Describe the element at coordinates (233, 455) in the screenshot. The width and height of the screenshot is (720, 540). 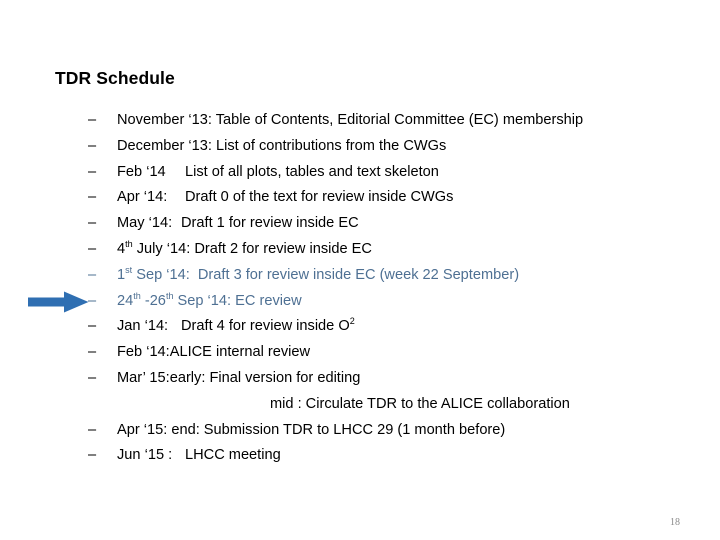
I see `list-item-detail: LHCC meeting` at that location.